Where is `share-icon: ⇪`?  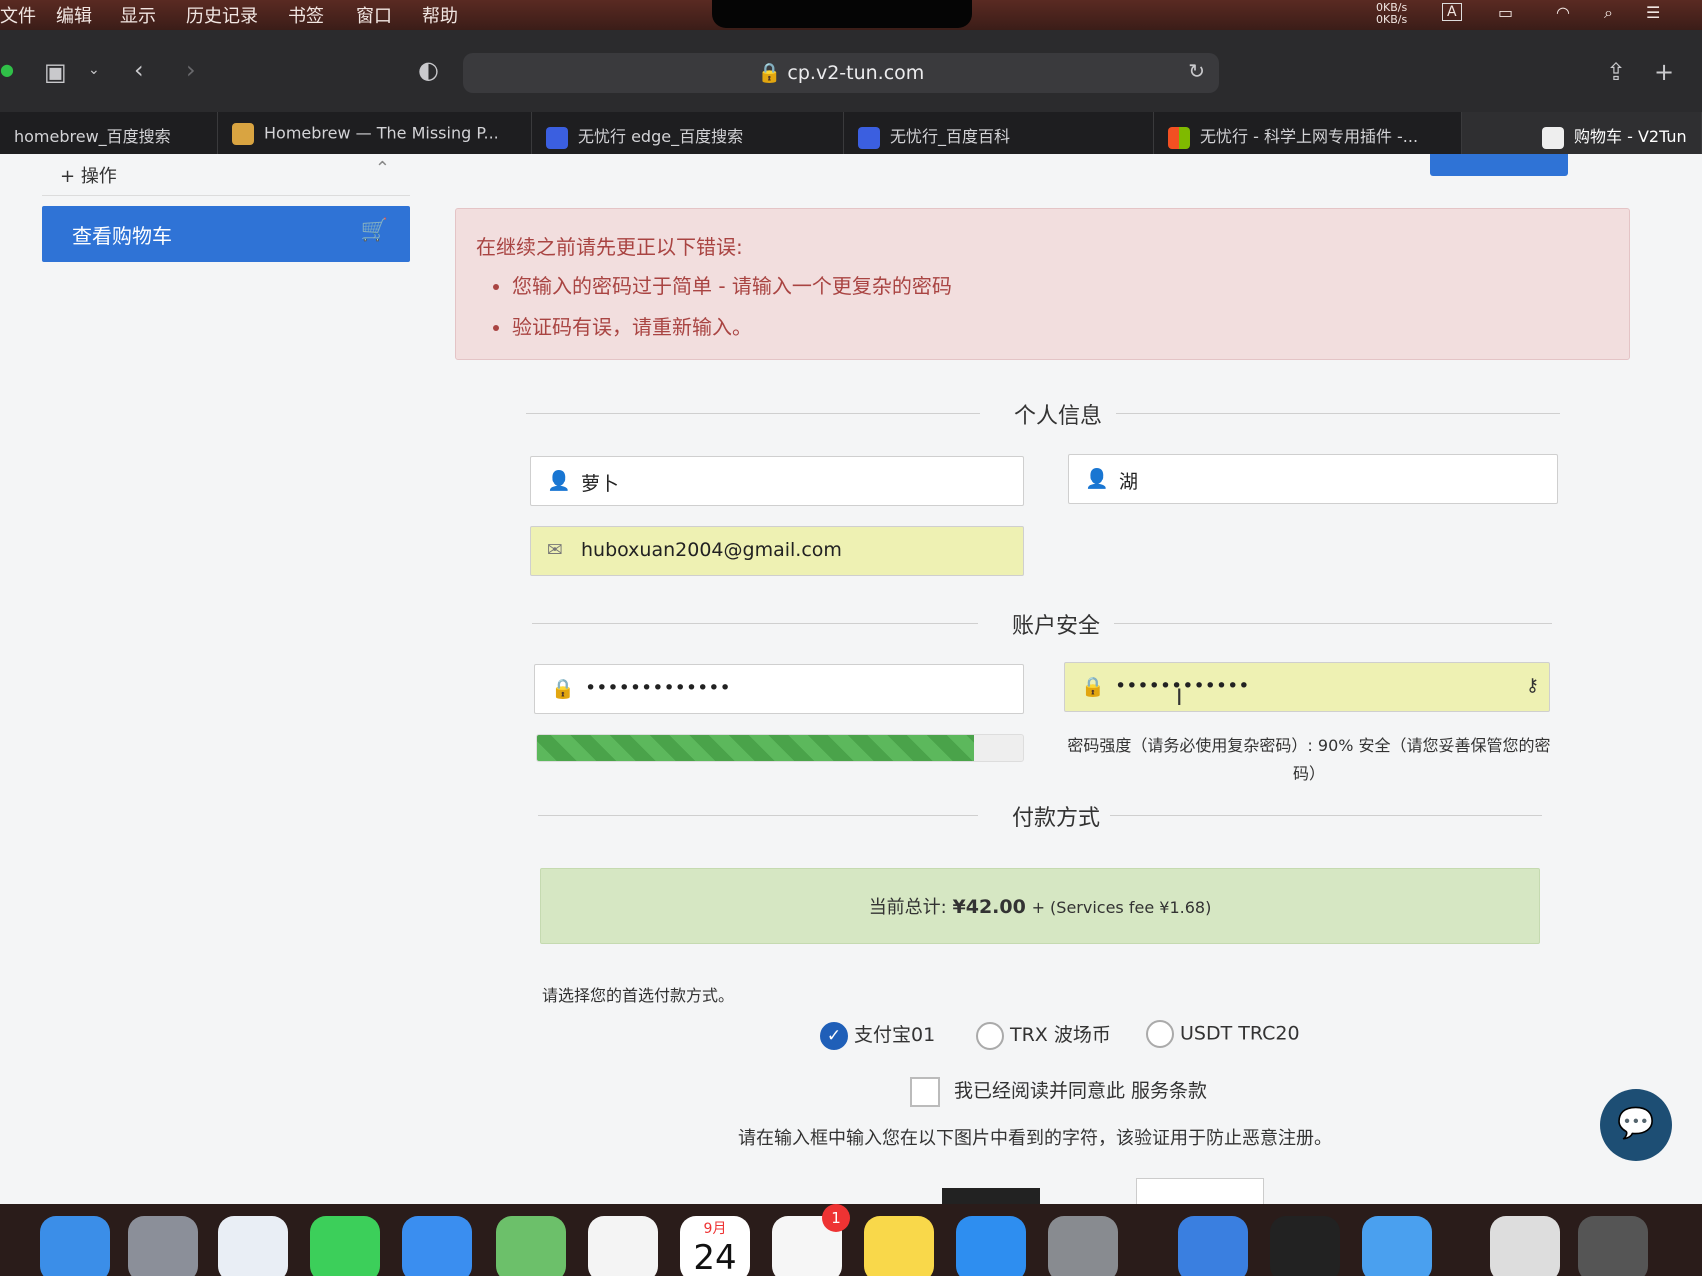 share-icon: ⇪ is located at coordinates (1616, 72).